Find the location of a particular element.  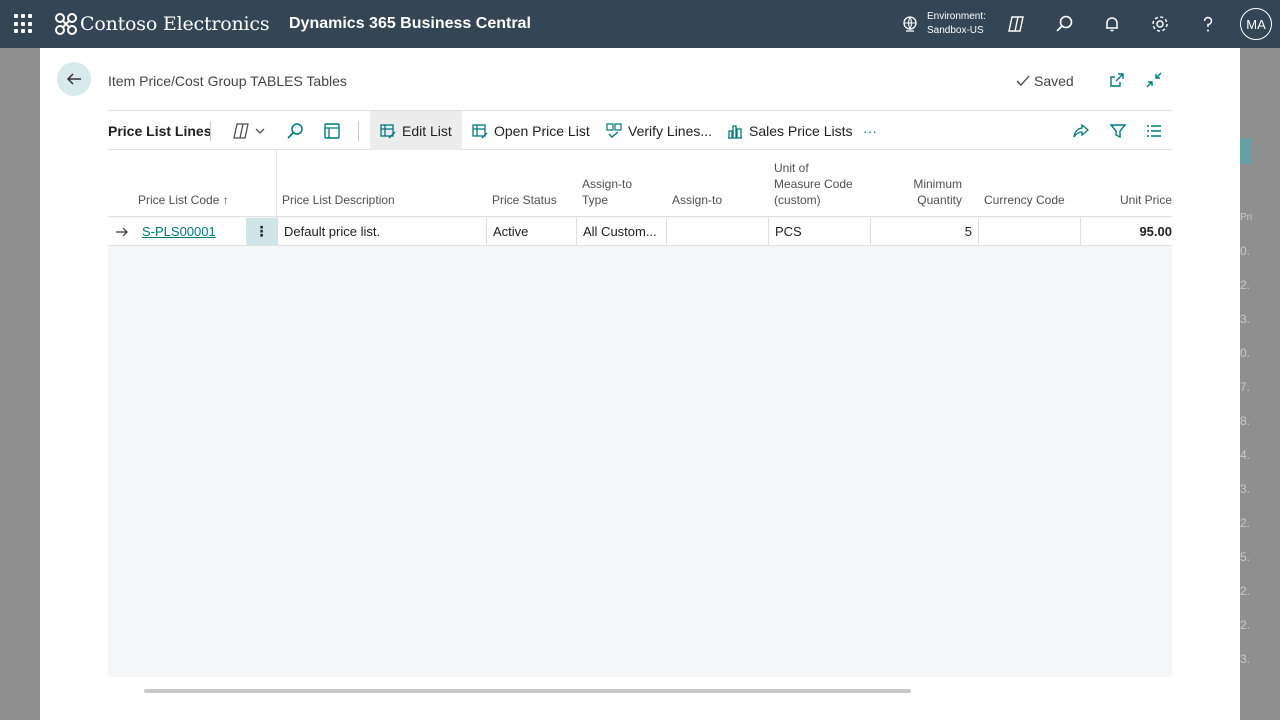

edit-list-label: Edit List is located at coordinates (427, 130).